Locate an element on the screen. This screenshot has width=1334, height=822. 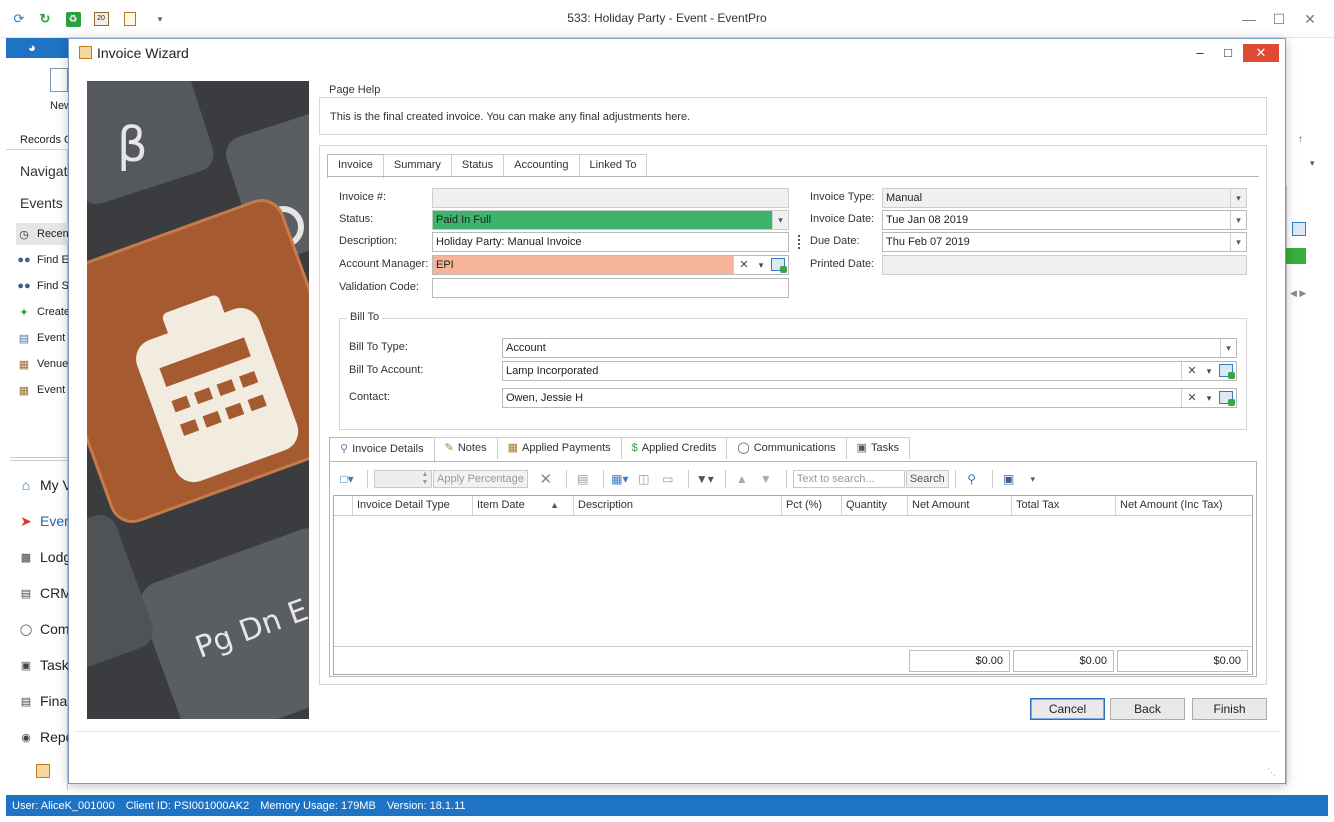
finish-button: Finish is located at coordinates (1229, 709).